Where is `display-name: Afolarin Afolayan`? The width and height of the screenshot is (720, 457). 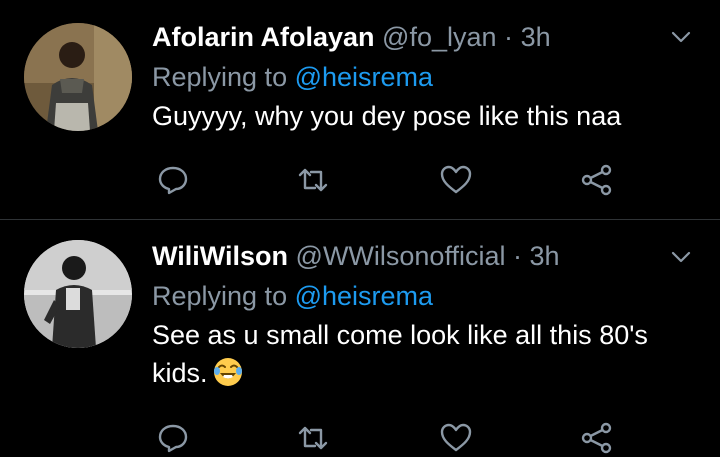 display-name: Afolarin Afolayan is located at coordinates (263, 37).